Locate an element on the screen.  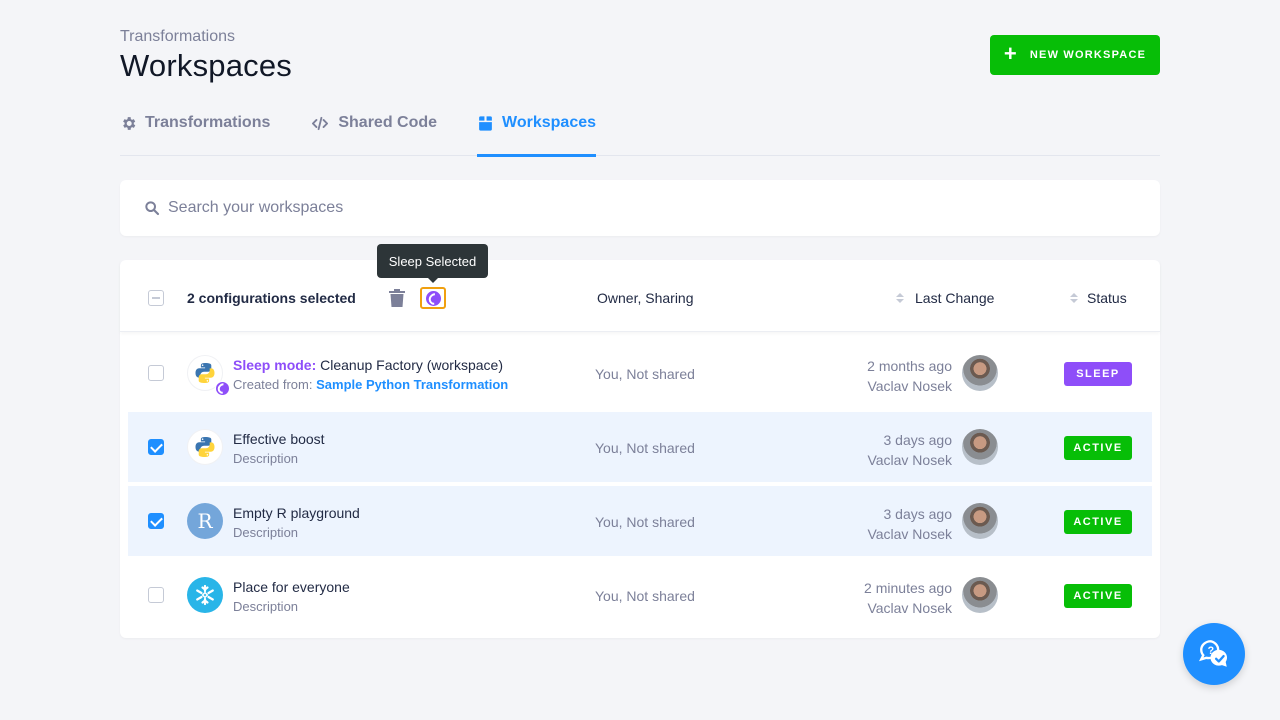
last-change: 2 months ago Vaclav Nosek is located at coordinates (909, 376).